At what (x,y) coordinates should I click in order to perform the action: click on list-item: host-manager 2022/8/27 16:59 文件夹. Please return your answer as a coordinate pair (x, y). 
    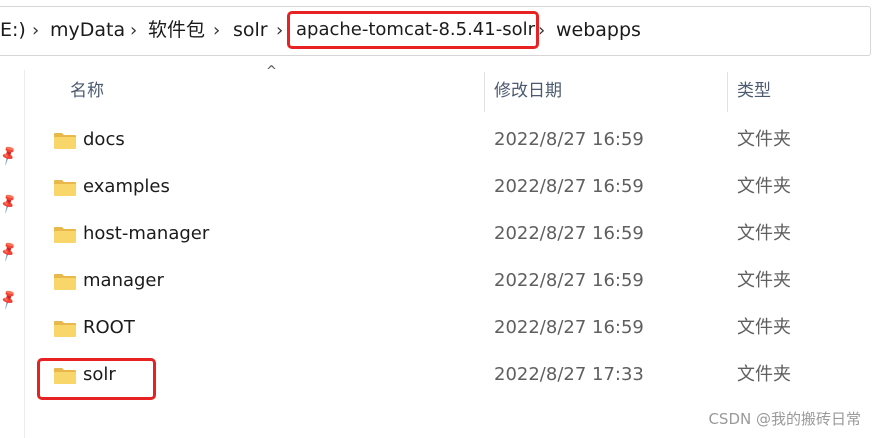
    Looking at the image, I should click on (449, 235).